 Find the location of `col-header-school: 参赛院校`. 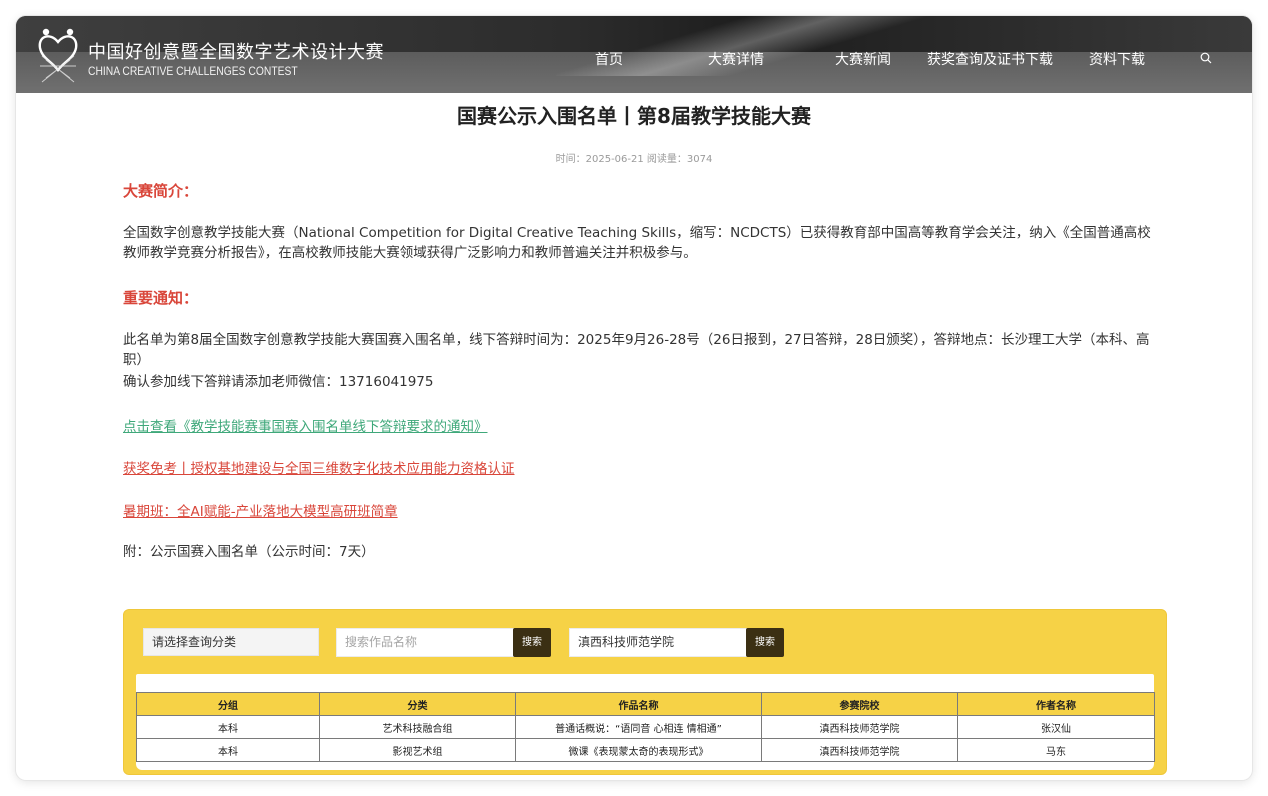

col-header-school: 参赛院校 is located at coordinates (859, 704).